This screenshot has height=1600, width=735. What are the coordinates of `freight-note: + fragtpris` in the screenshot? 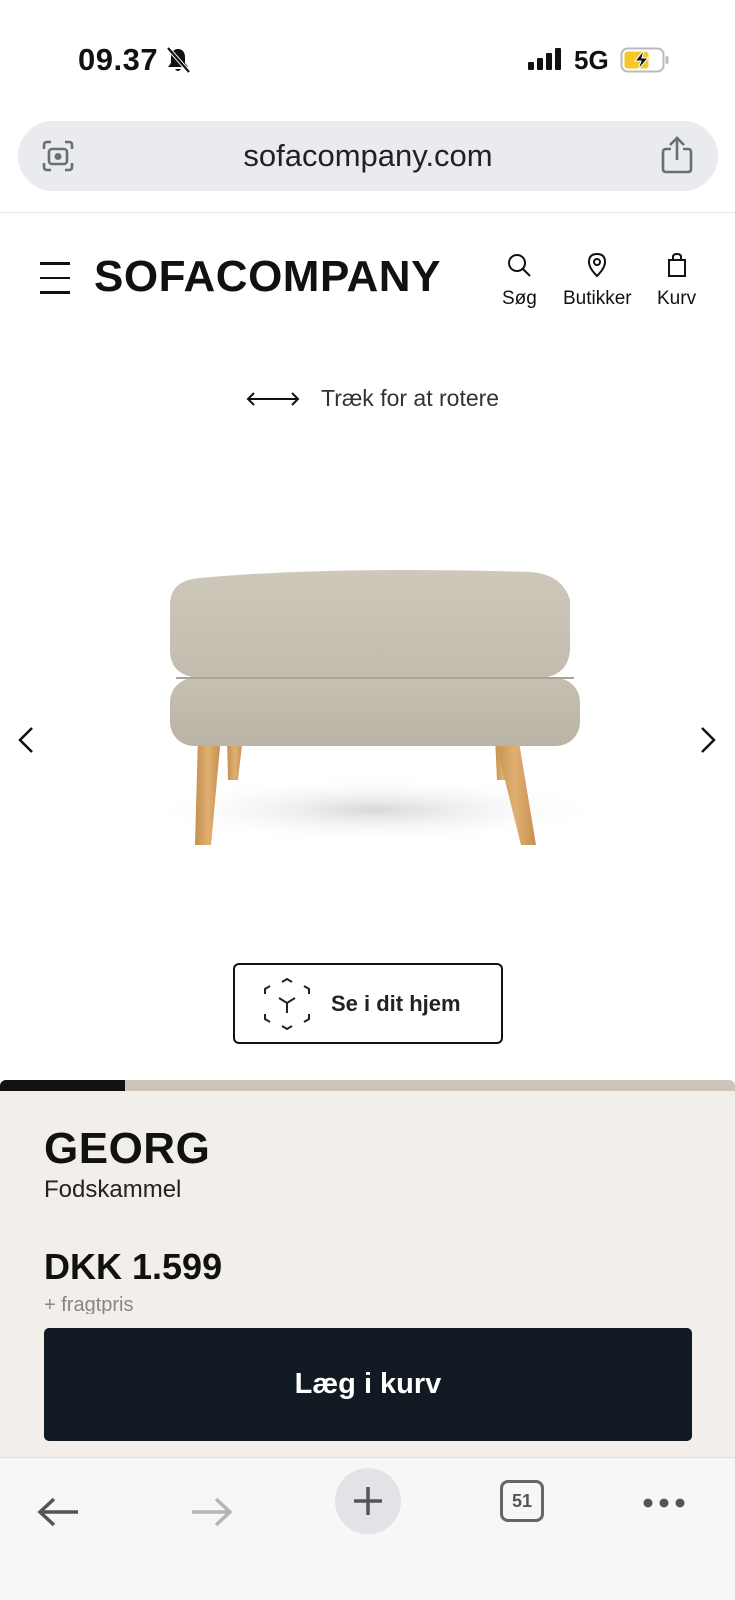 It's located at (89, 1304).